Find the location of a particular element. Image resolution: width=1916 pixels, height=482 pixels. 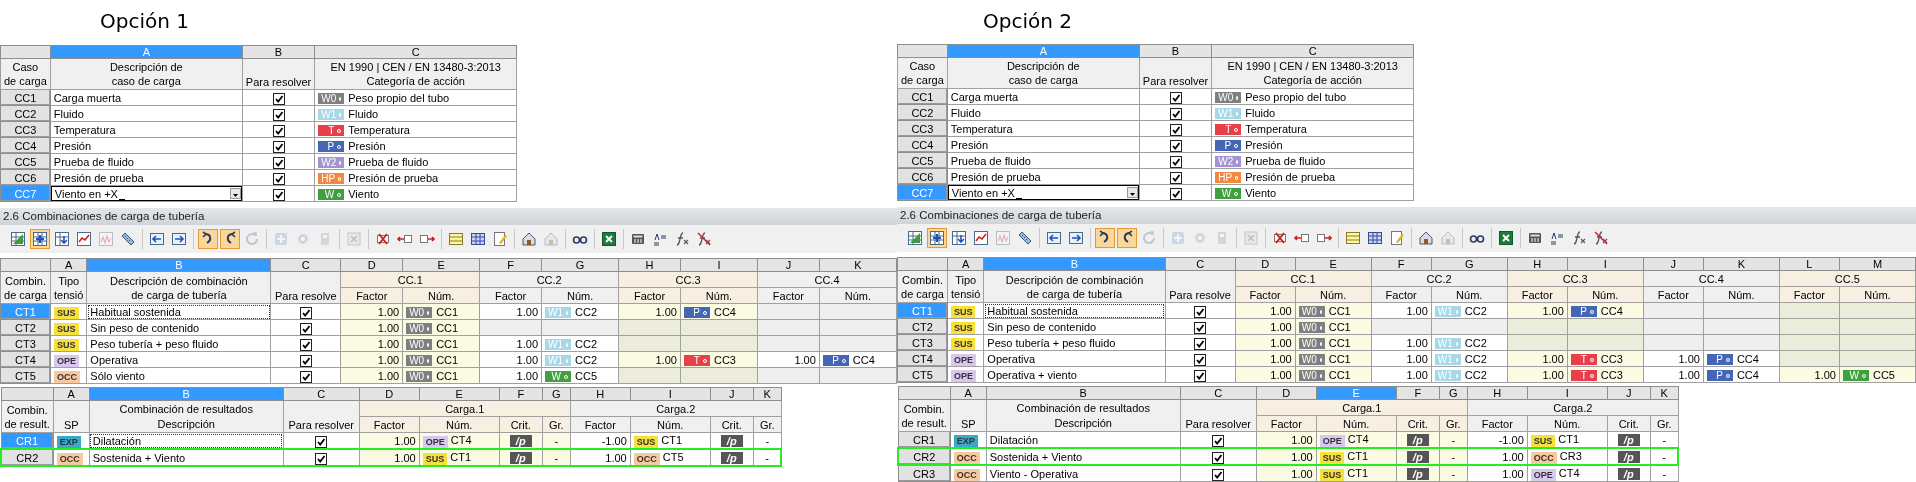

table-cell: CC4 is located at coordinates (1611, 310).